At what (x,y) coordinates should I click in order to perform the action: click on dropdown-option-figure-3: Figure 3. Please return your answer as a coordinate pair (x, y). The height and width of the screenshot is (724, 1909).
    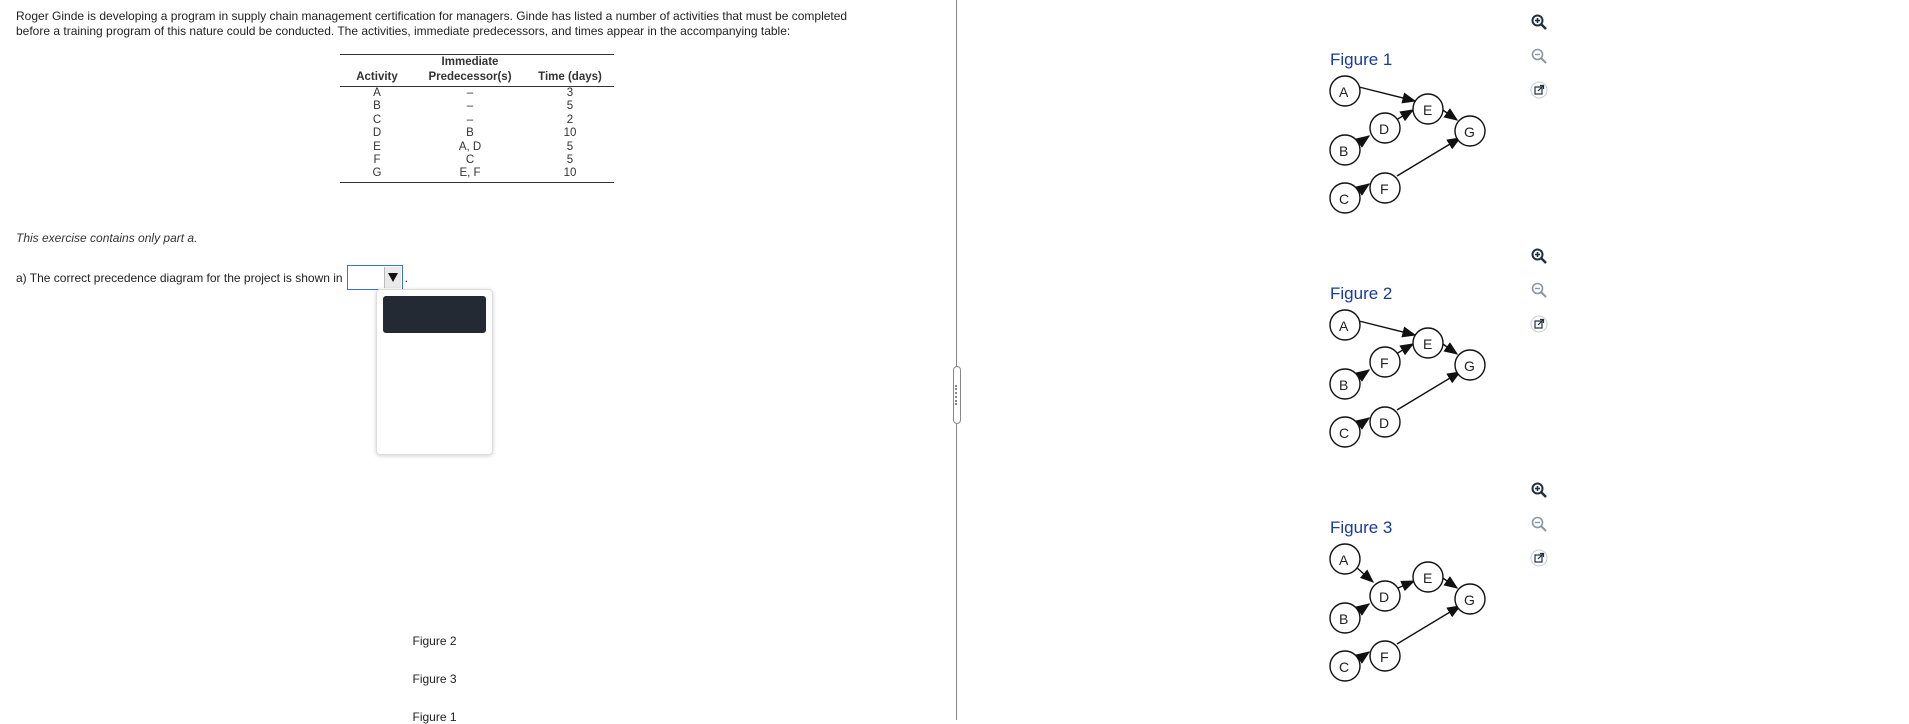
    Looking at the image, I should click on (434, 679).